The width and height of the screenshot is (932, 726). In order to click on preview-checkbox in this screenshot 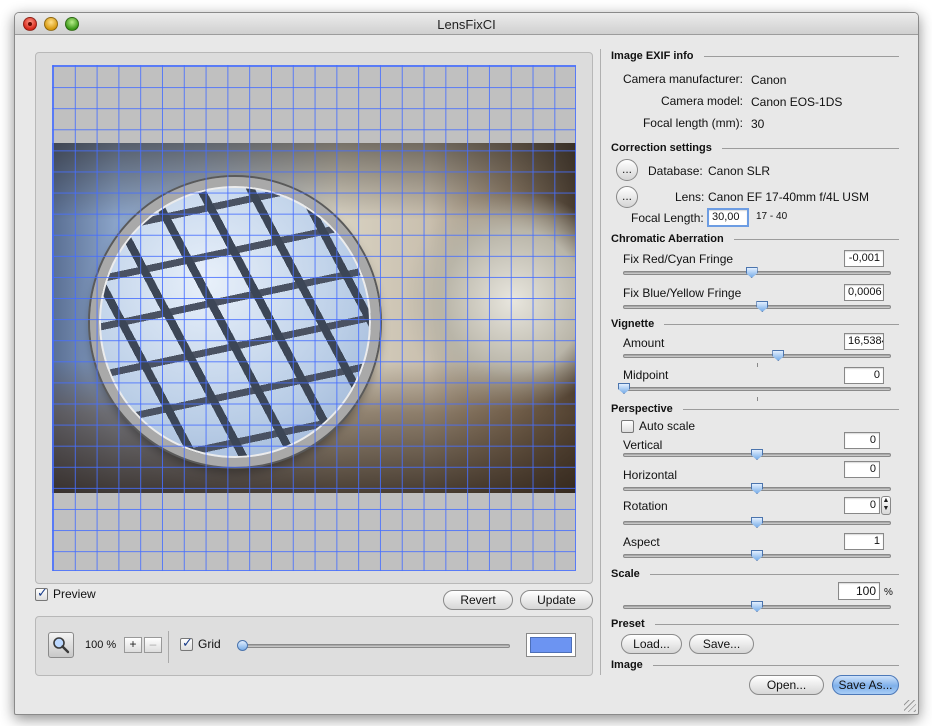, I will do `click(41, 593)`.